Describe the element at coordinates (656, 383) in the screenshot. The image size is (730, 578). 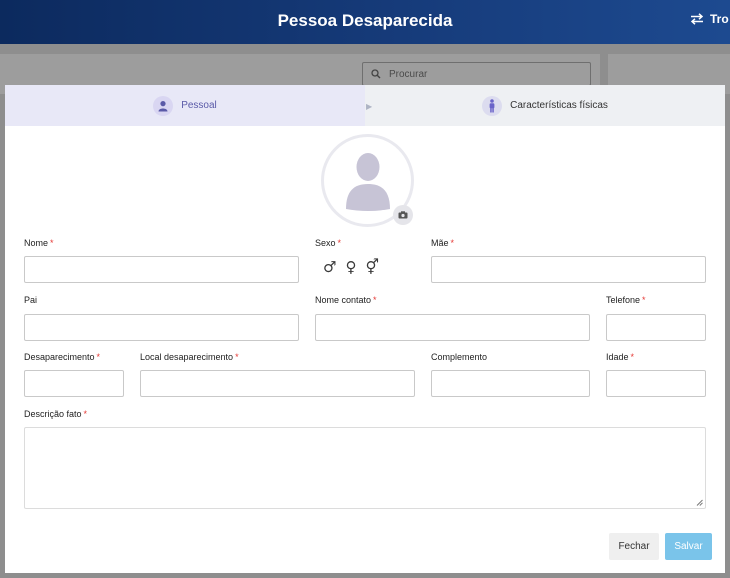
I see `idade-input` at that location.